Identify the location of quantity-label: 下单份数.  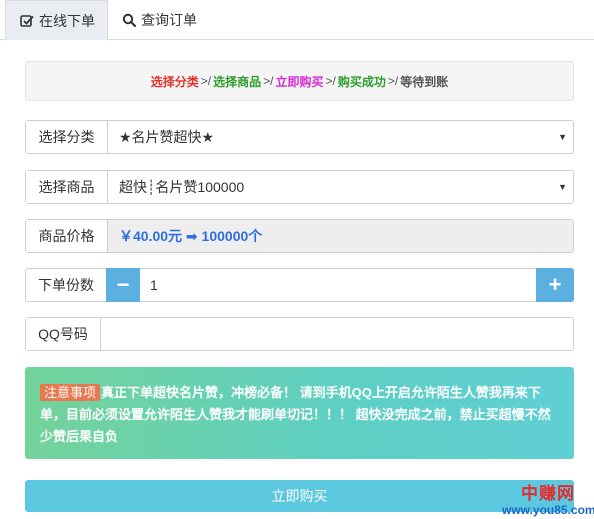
(65, 285).